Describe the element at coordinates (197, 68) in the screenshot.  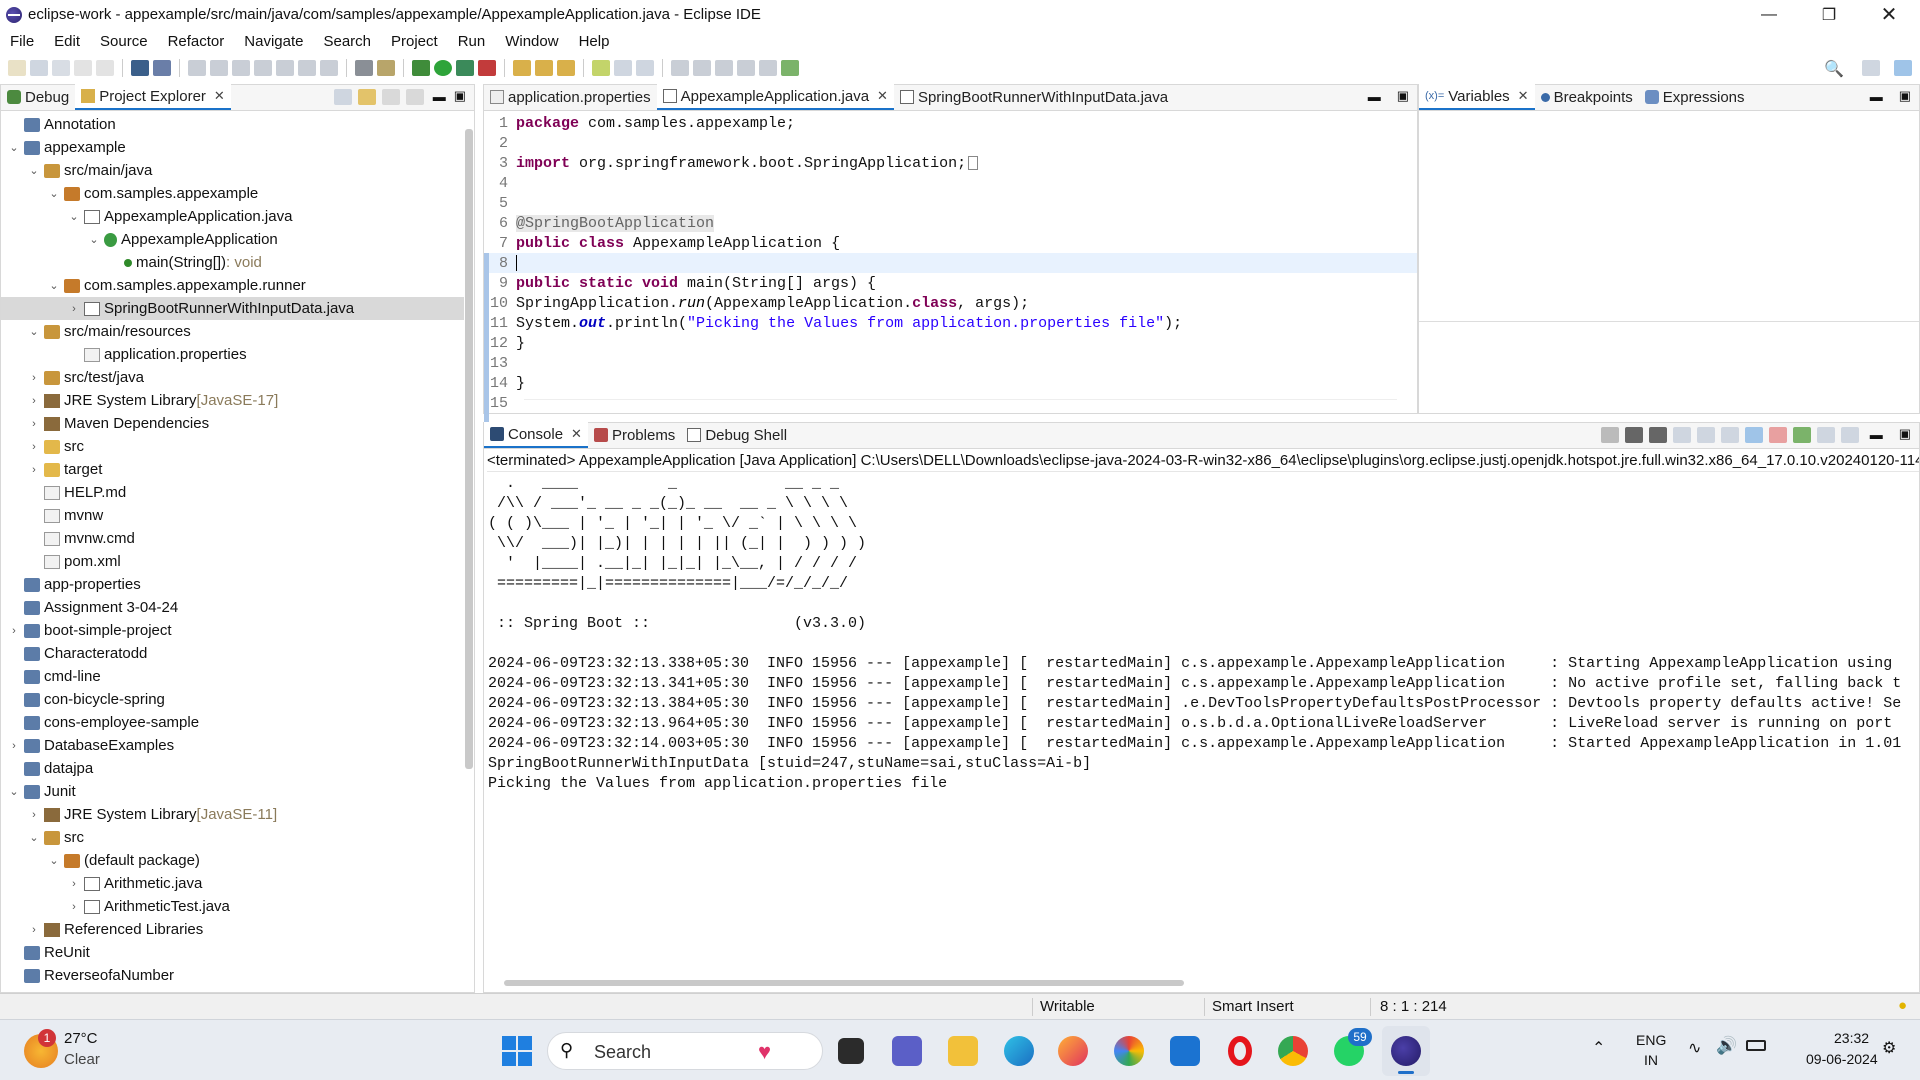
I see `resume-icon` at that location.